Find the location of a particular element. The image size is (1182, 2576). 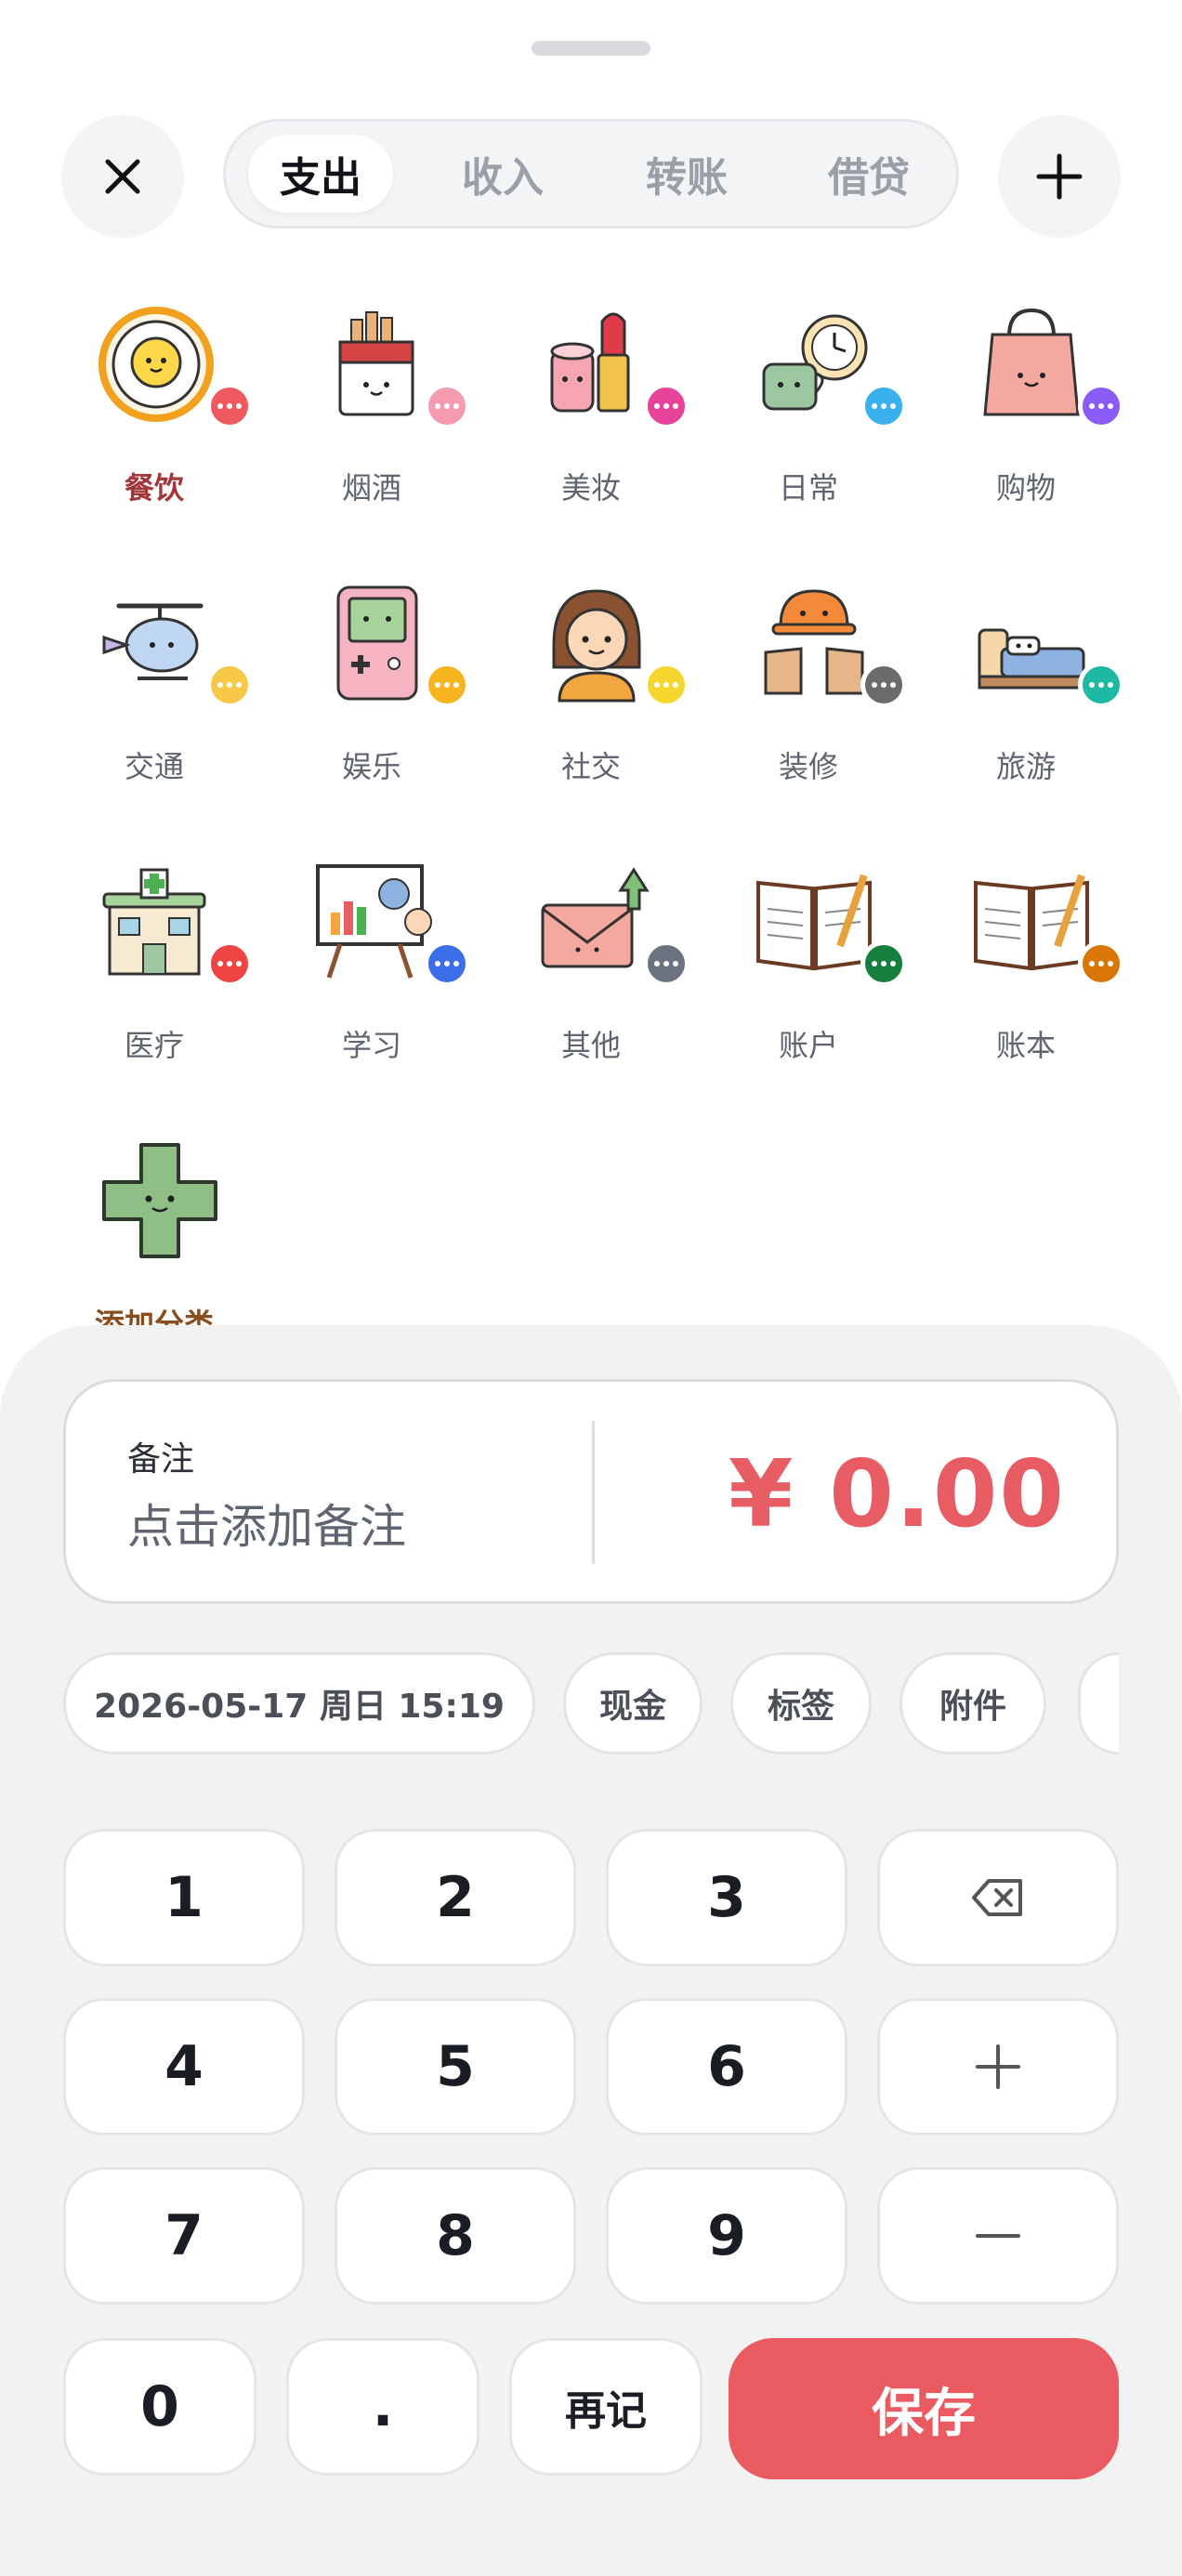

tab-loan: 借贷 is located at coordinates (868, 174).